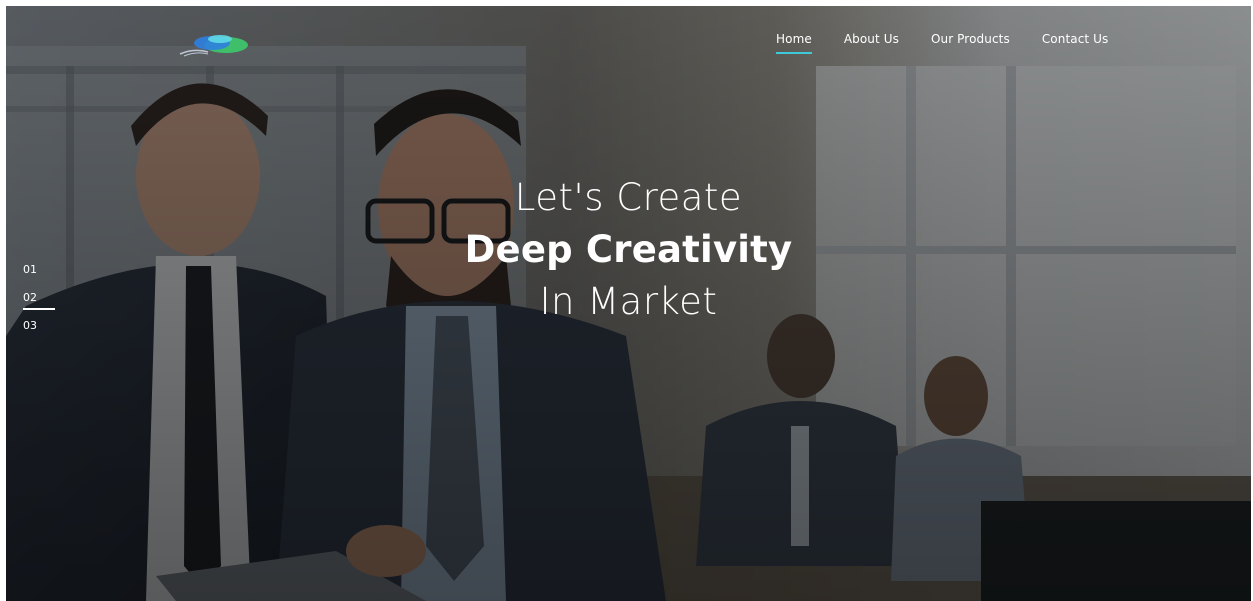  I want to click on nav-about-us: About Us, so click(871, 43).